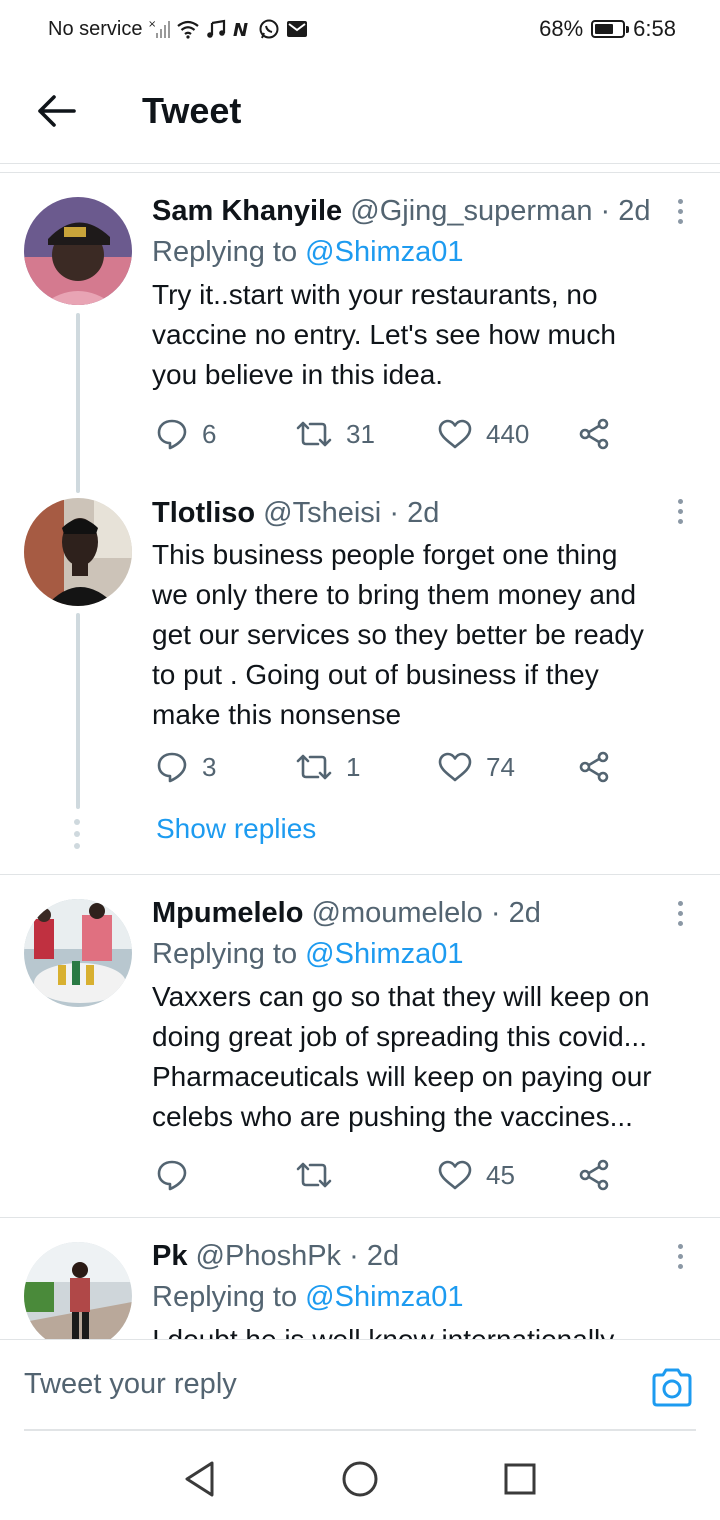  I want to click on square-recents-icon, so click(520, 1479).